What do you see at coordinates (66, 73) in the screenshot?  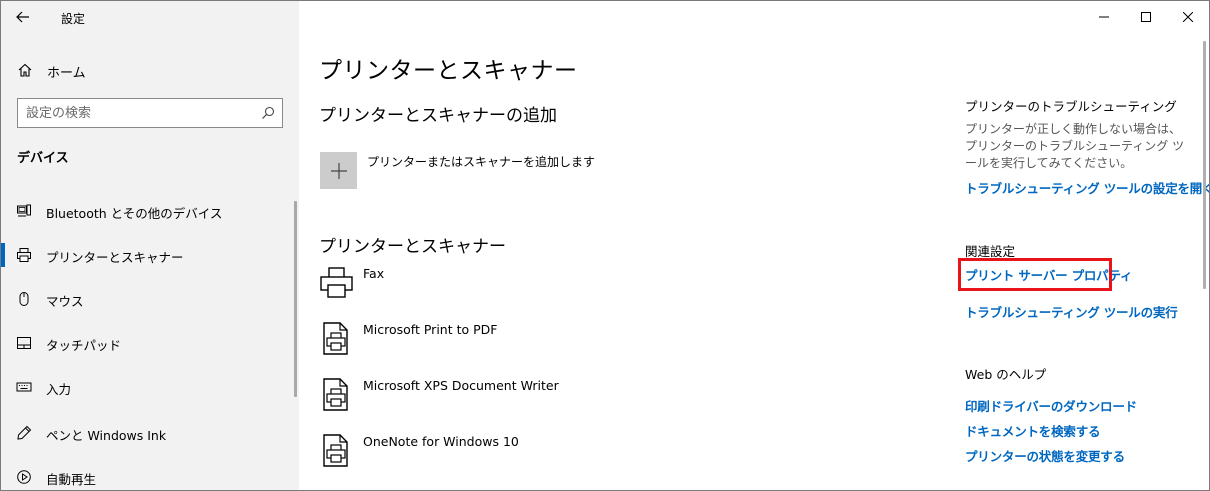 I see `sidebar-item-label: ホーム` at bounding box center [66, 73].